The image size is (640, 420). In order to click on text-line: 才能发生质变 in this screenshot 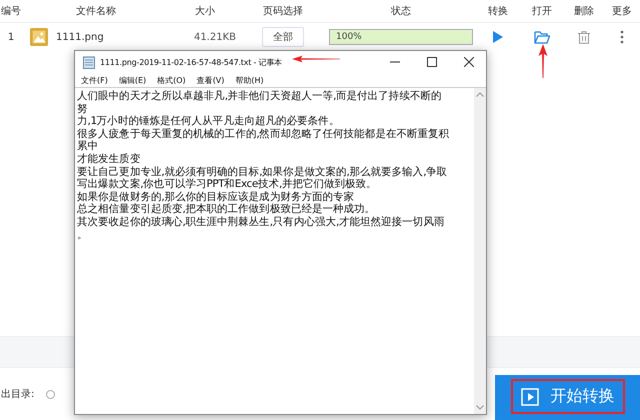, I will do `click(109, 159)`.